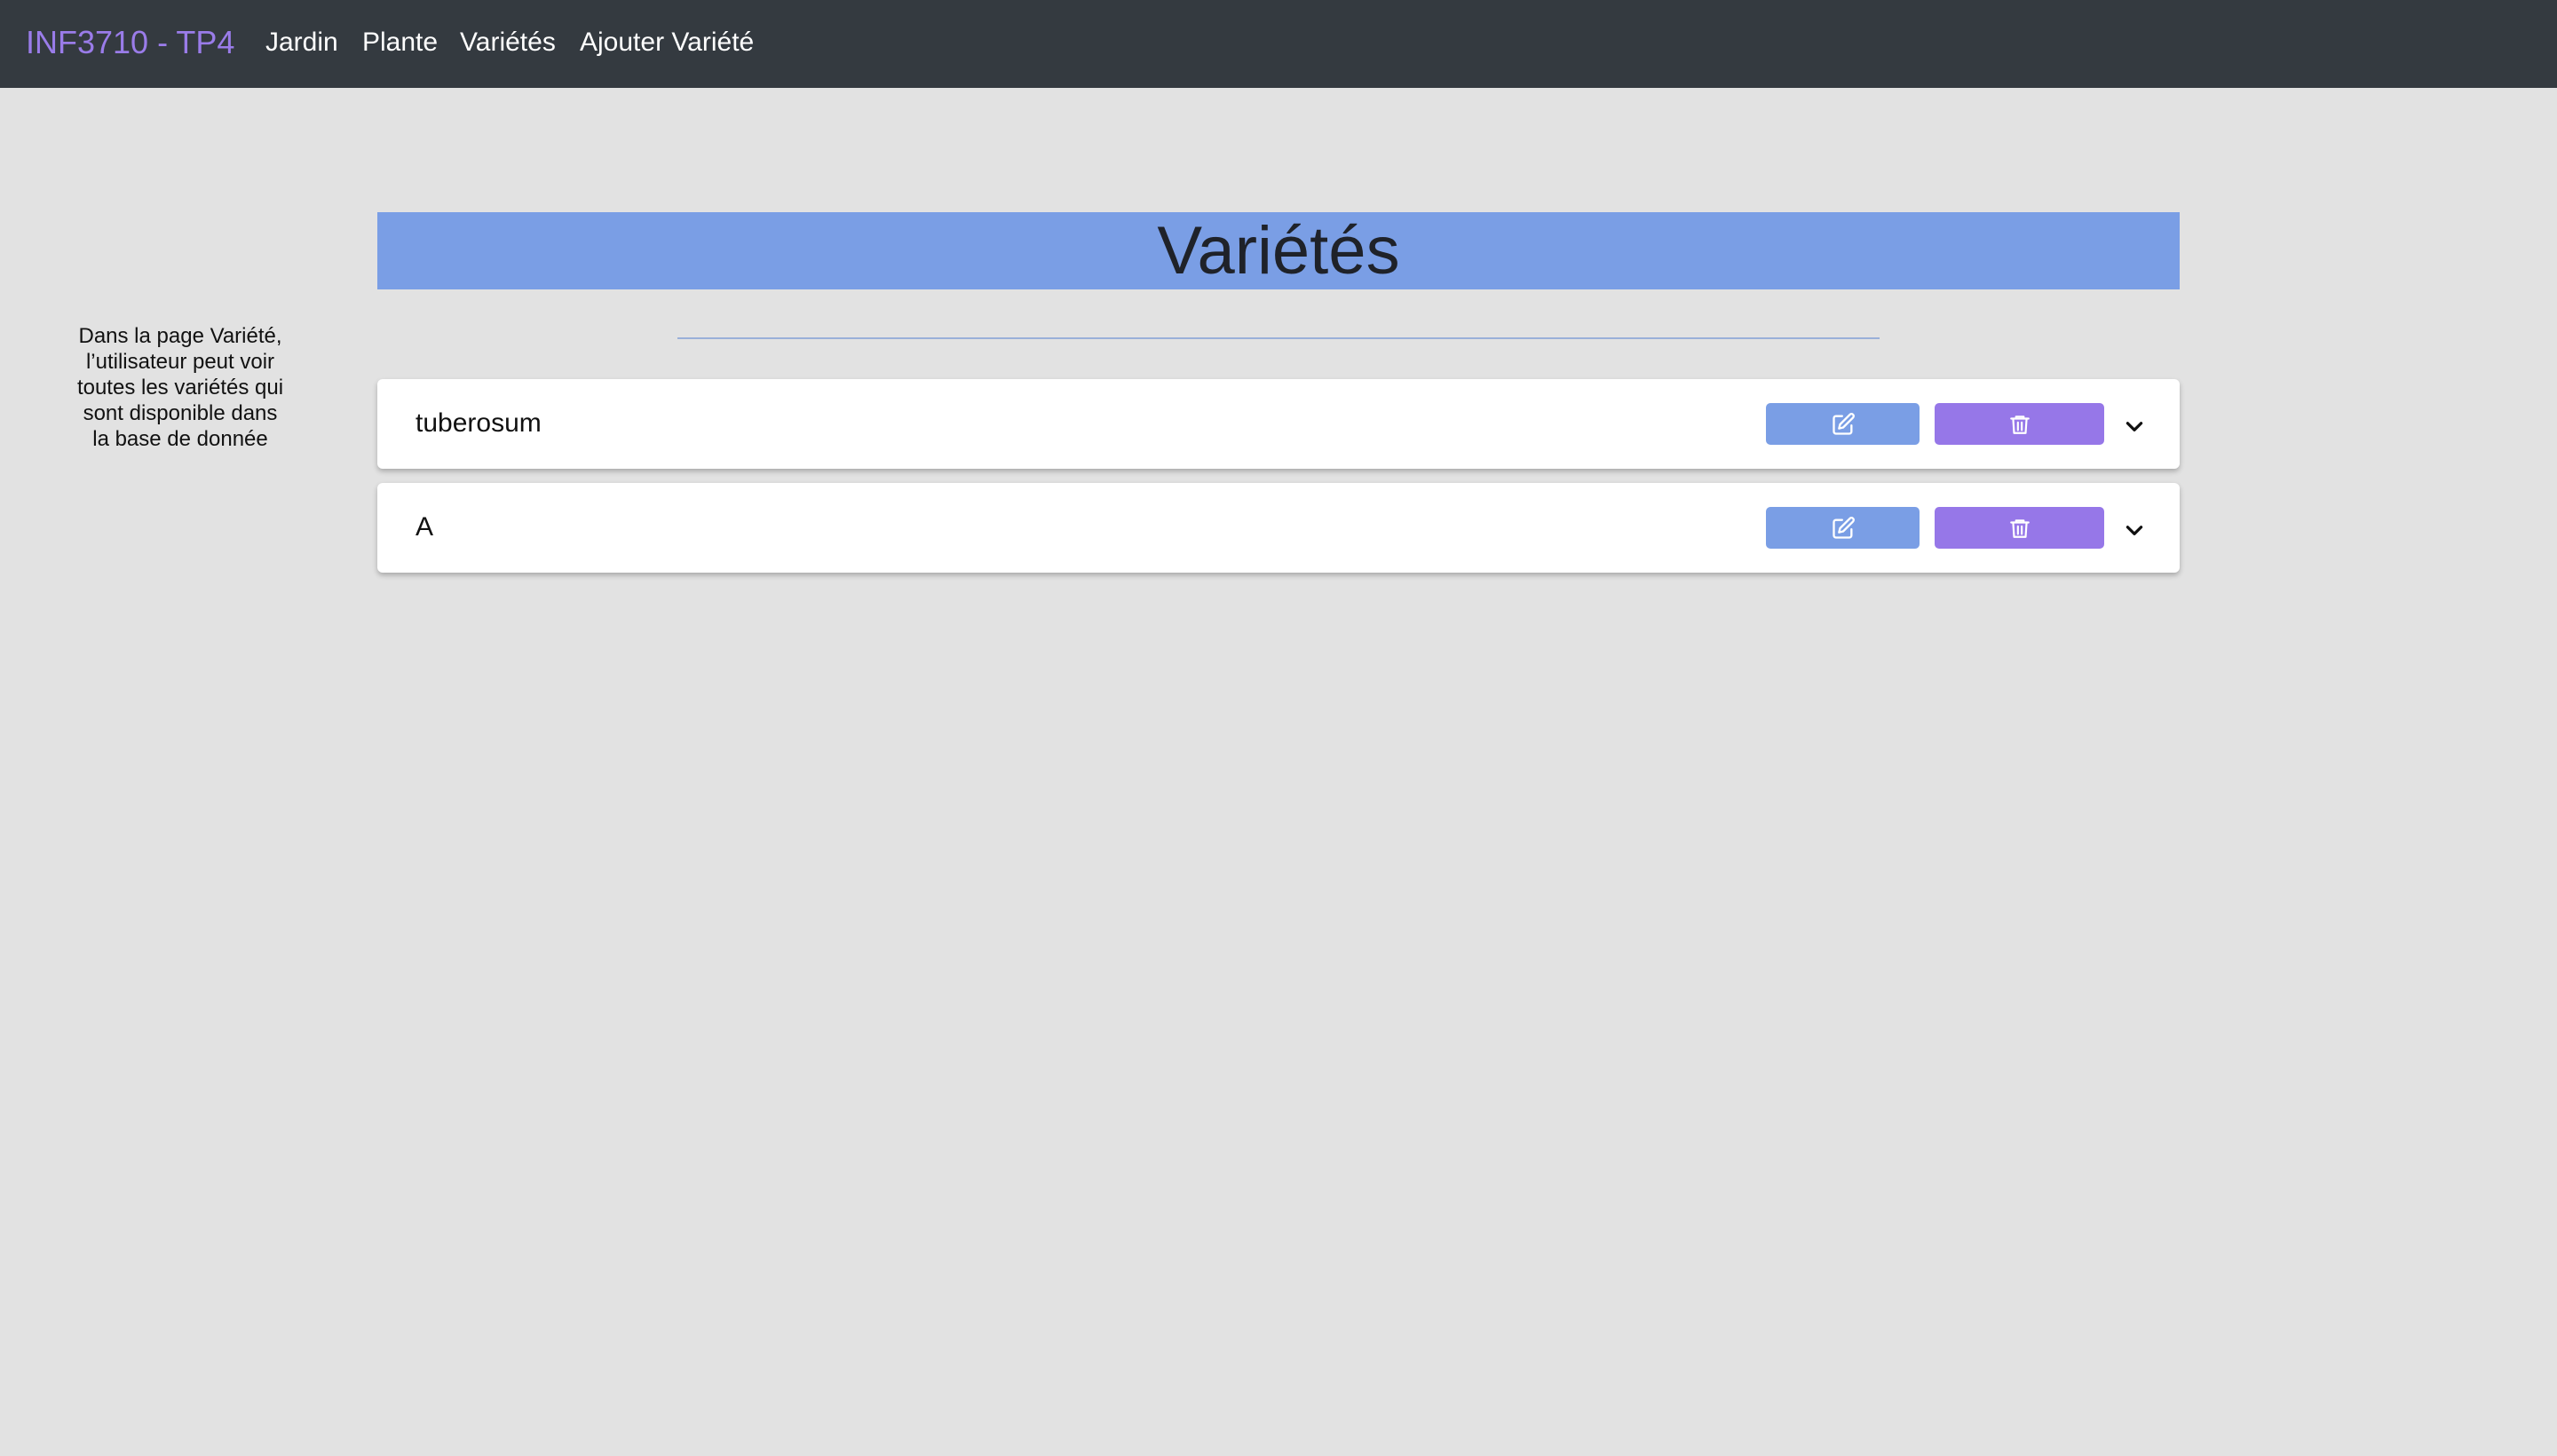 This screenshot has height=1456, width=2557. Describe the element at coordinates (180, 413) in the screenshot. I see `side-note-line: sont disponible dans` at that location.